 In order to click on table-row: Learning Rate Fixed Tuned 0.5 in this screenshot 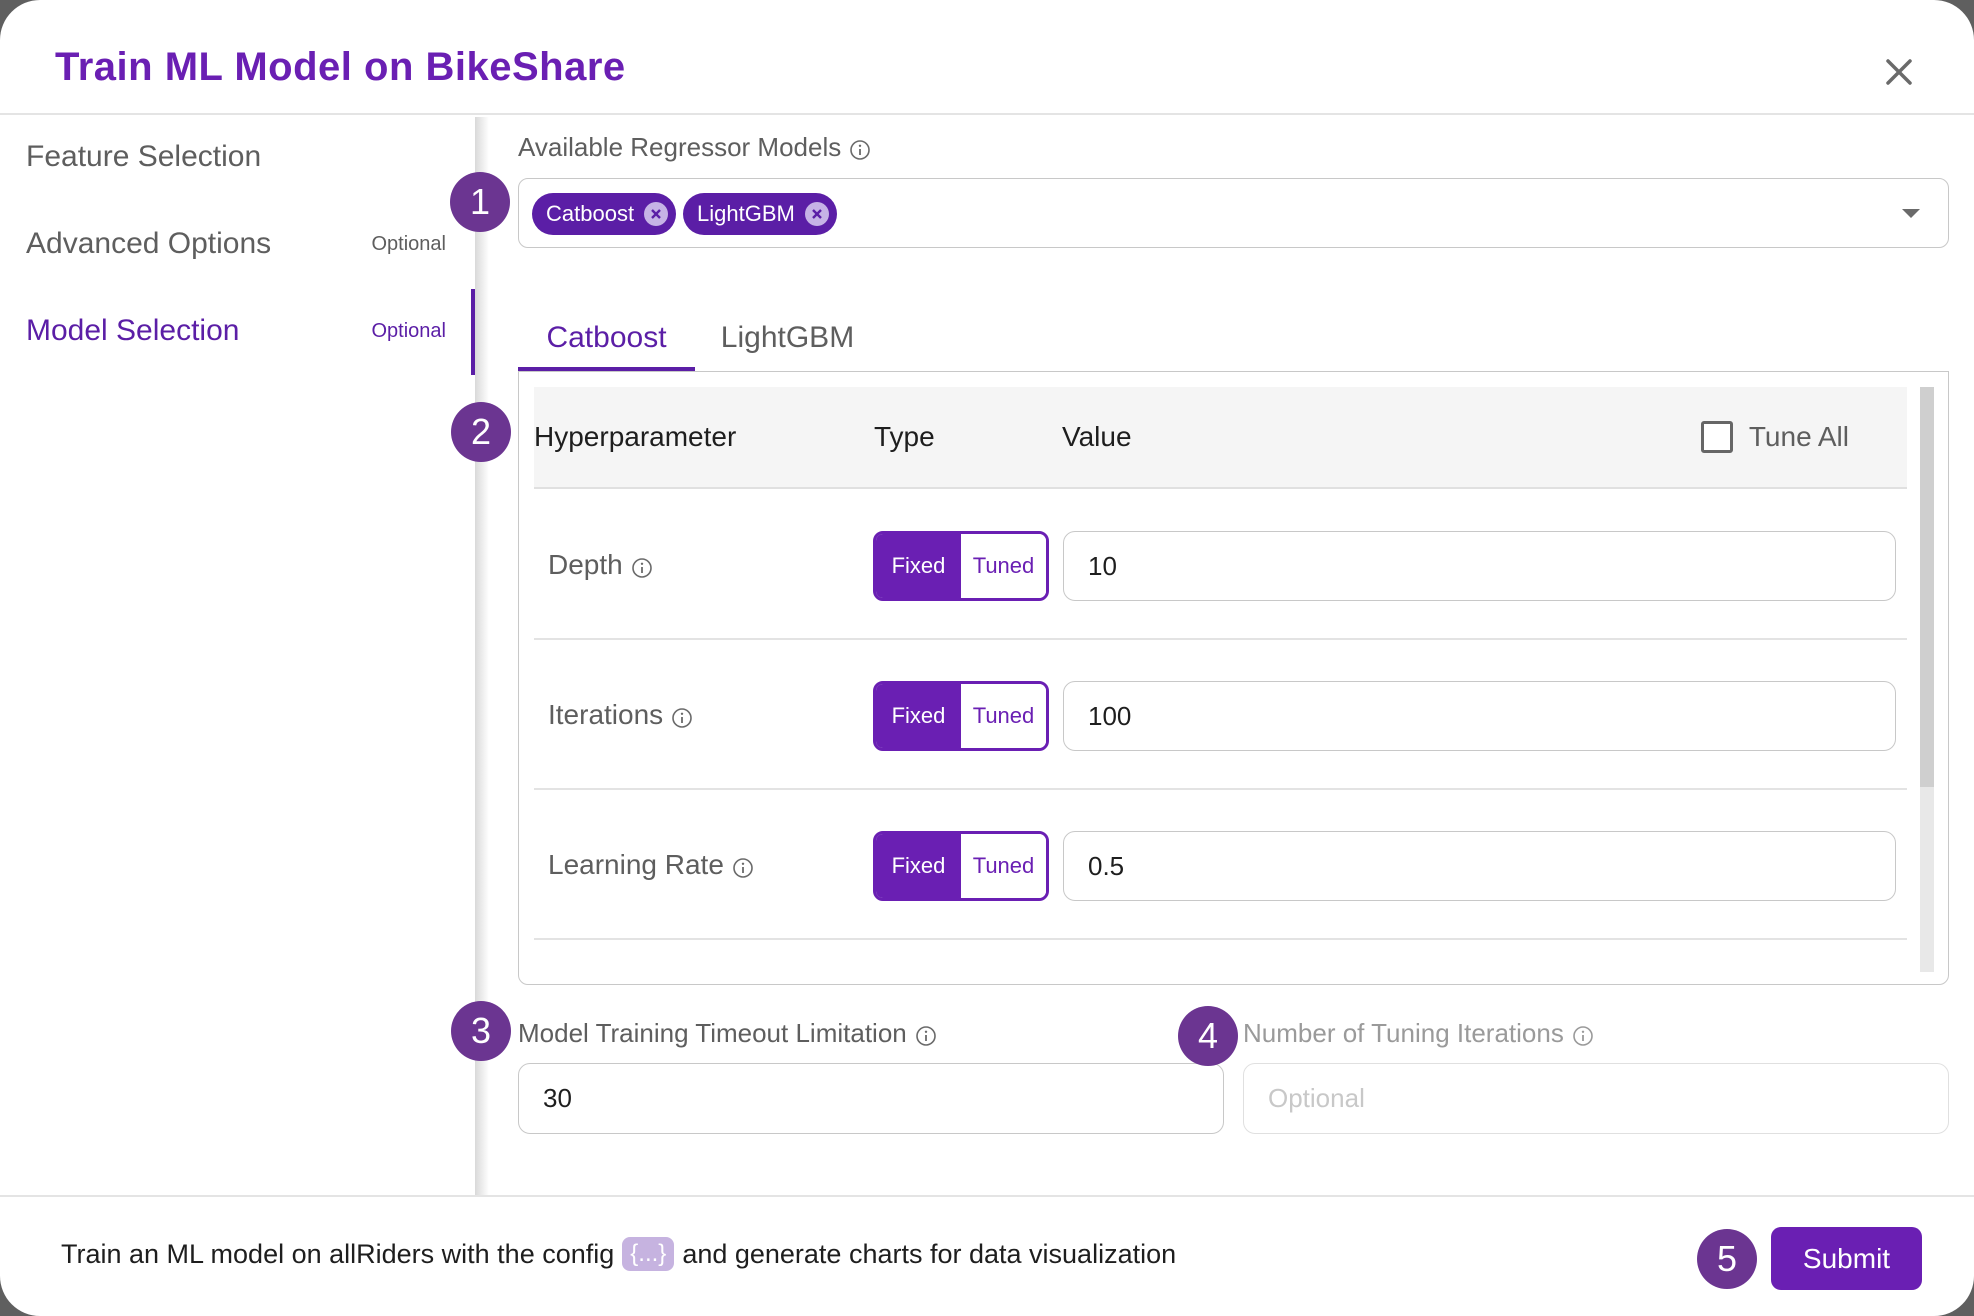, I will do `click(1220, 865)`.